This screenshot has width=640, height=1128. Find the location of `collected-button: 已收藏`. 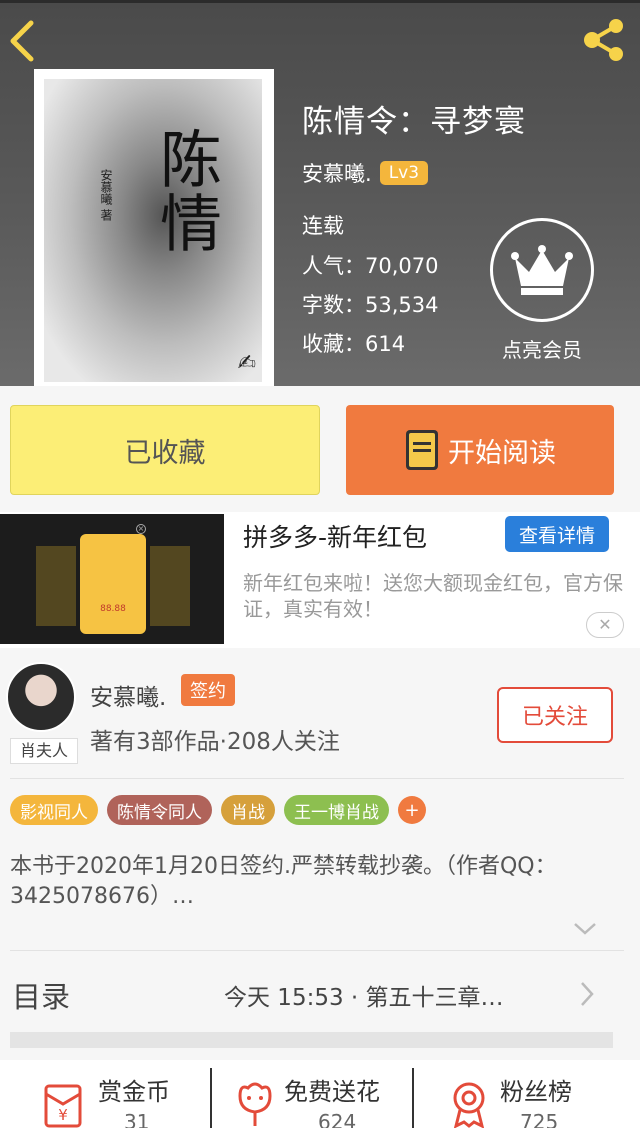

collected-button: 已收藏 is located at coordinates (165, 450).